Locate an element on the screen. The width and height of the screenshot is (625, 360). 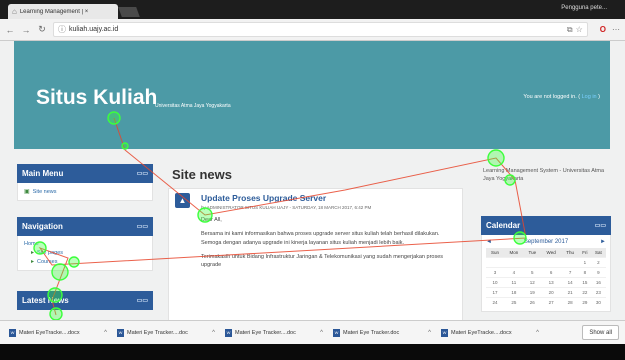
menu-icon: ⋯ is located at coordinates (616, 29).